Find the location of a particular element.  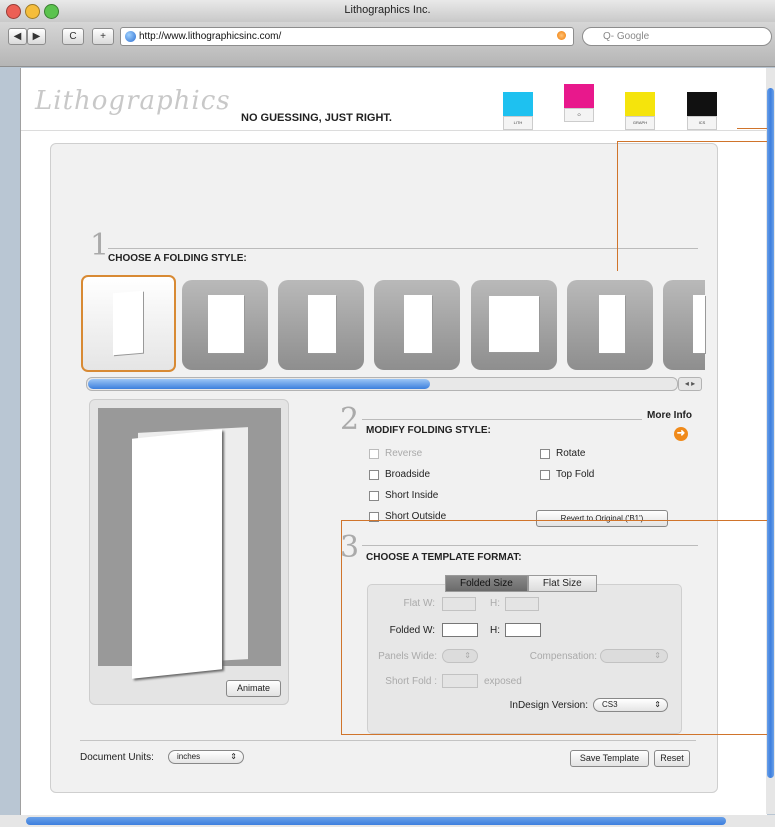

flat-height-label: H: is located at coordinates (495, 603).